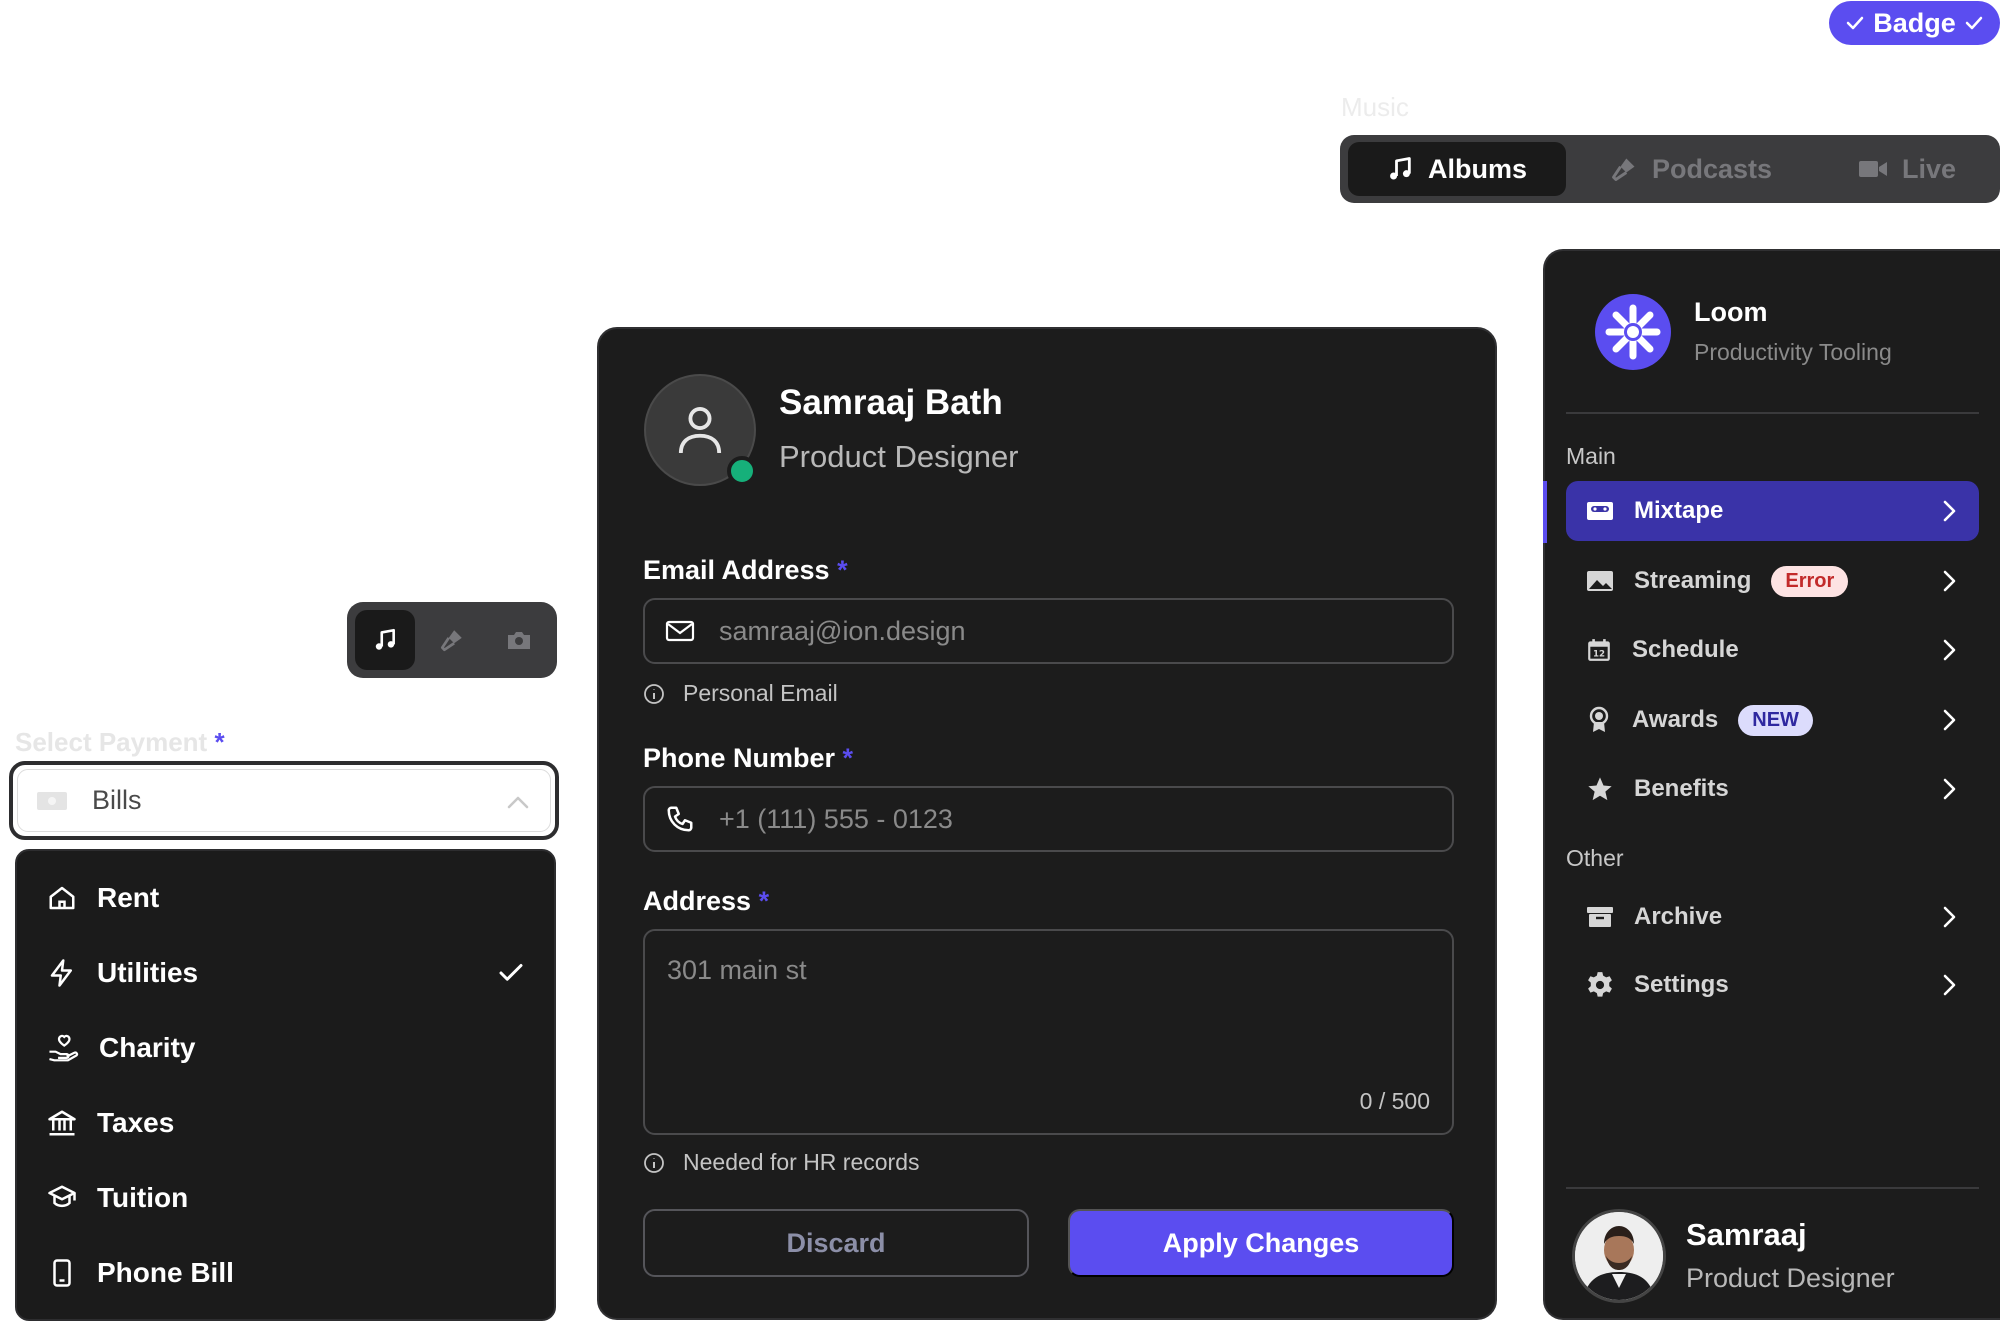 This screenshot has height=1336, width=2000. I want to click on user-role: Product Designer, so click(1790, 1278).